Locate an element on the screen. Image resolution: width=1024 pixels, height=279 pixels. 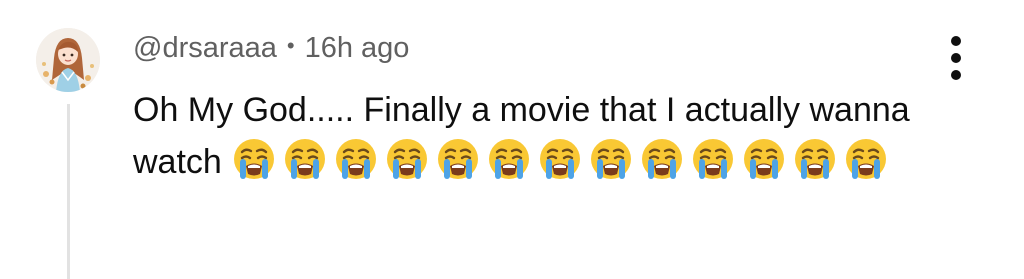
emoji-group is located at coordinates (562, 160).